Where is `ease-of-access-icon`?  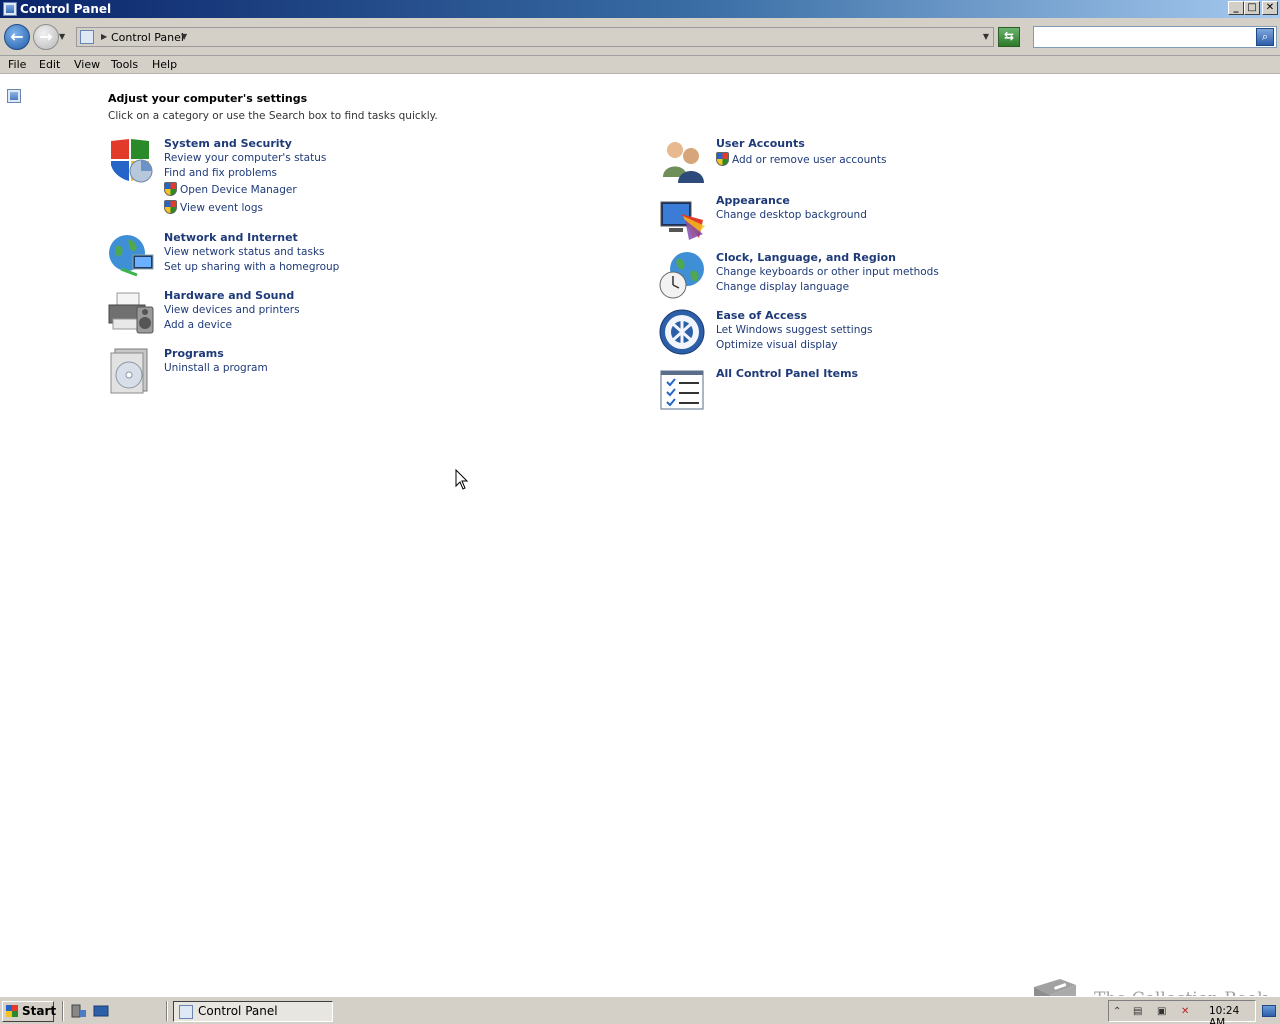 ease-of-access-icon is located at coordinates (682, 332).